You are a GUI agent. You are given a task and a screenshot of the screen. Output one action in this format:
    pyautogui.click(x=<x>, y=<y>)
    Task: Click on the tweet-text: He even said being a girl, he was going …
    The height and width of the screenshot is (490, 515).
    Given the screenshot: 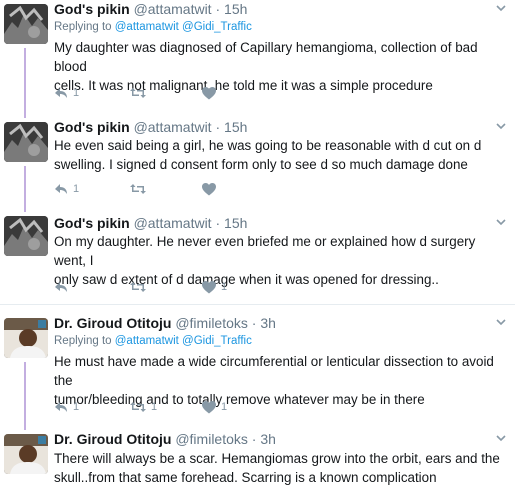 What is the action you would take?
    pyautogui.click(x=281, y=155)
    